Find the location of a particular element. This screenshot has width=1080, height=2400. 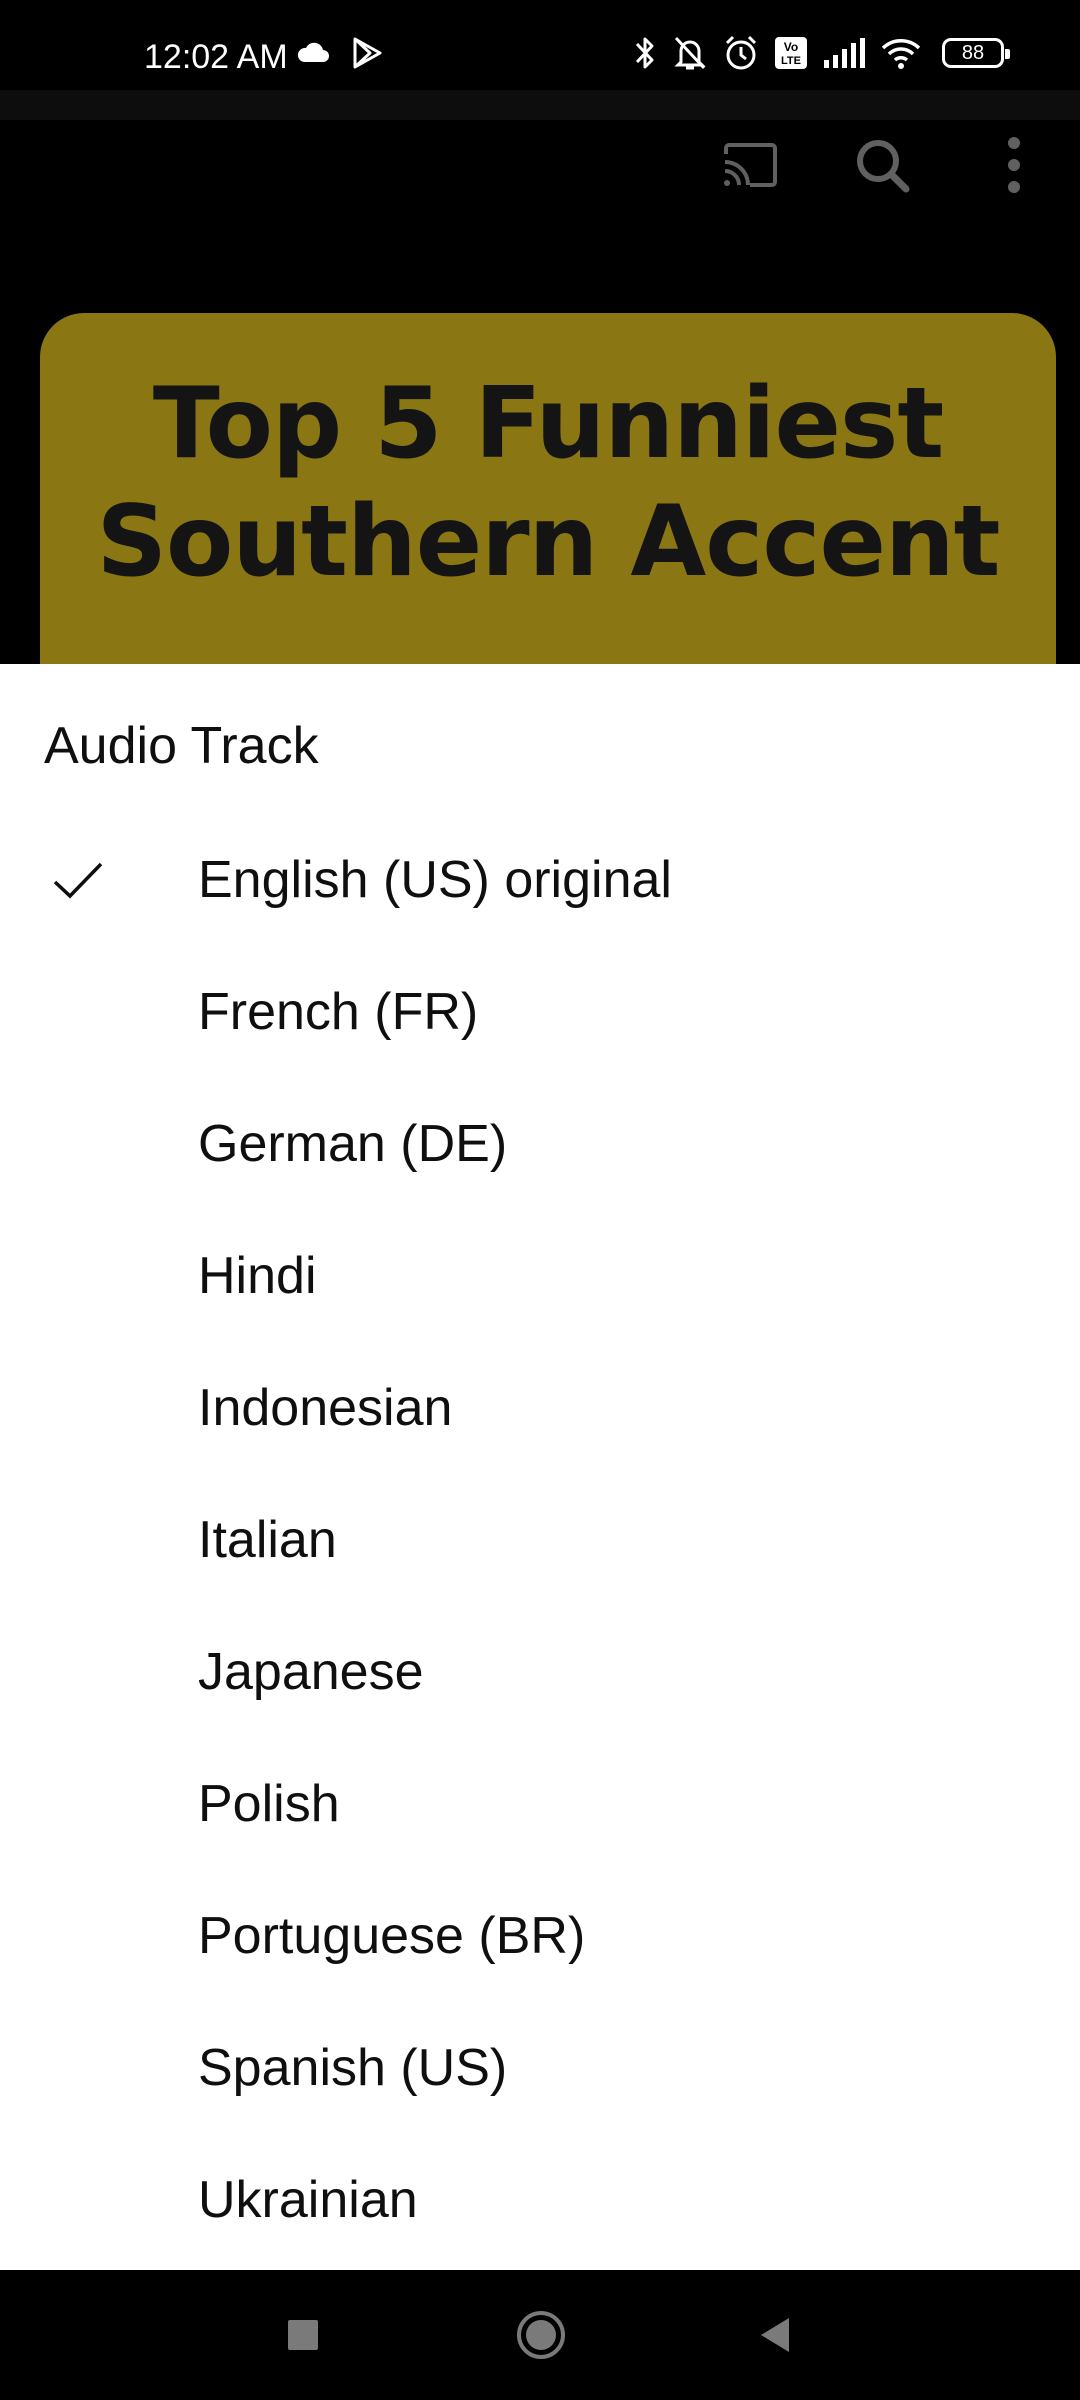

bell-muted-icon is located at coordinates (690, 53).